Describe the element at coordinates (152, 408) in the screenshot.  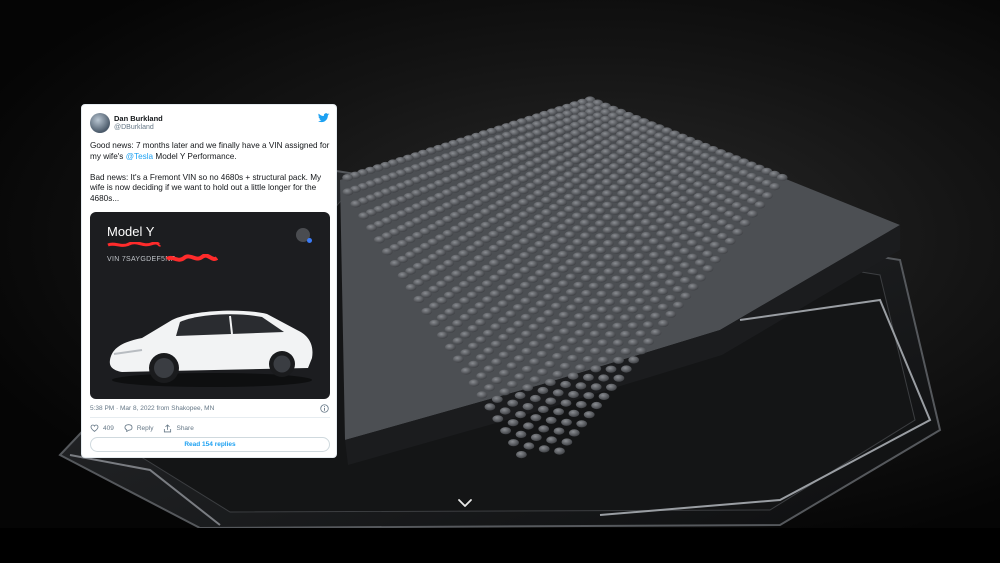
I see `tweet-timestamp: 5:38 PM · Mar 8, 2022 from Shakopee, MN` at that location.